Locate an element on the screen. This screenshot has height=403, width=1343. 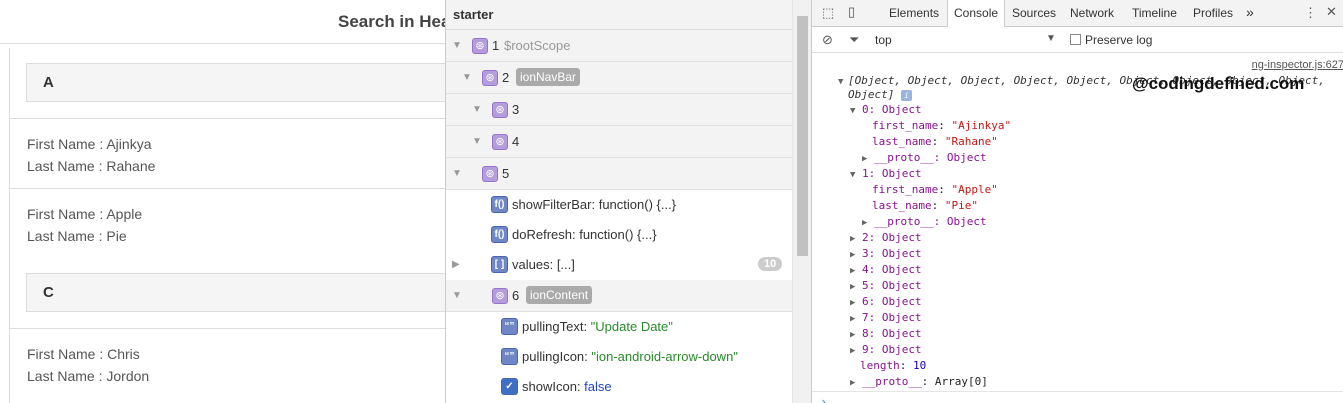
tree-property: last_name: "Rahane" is located at coordinates (935, 141).